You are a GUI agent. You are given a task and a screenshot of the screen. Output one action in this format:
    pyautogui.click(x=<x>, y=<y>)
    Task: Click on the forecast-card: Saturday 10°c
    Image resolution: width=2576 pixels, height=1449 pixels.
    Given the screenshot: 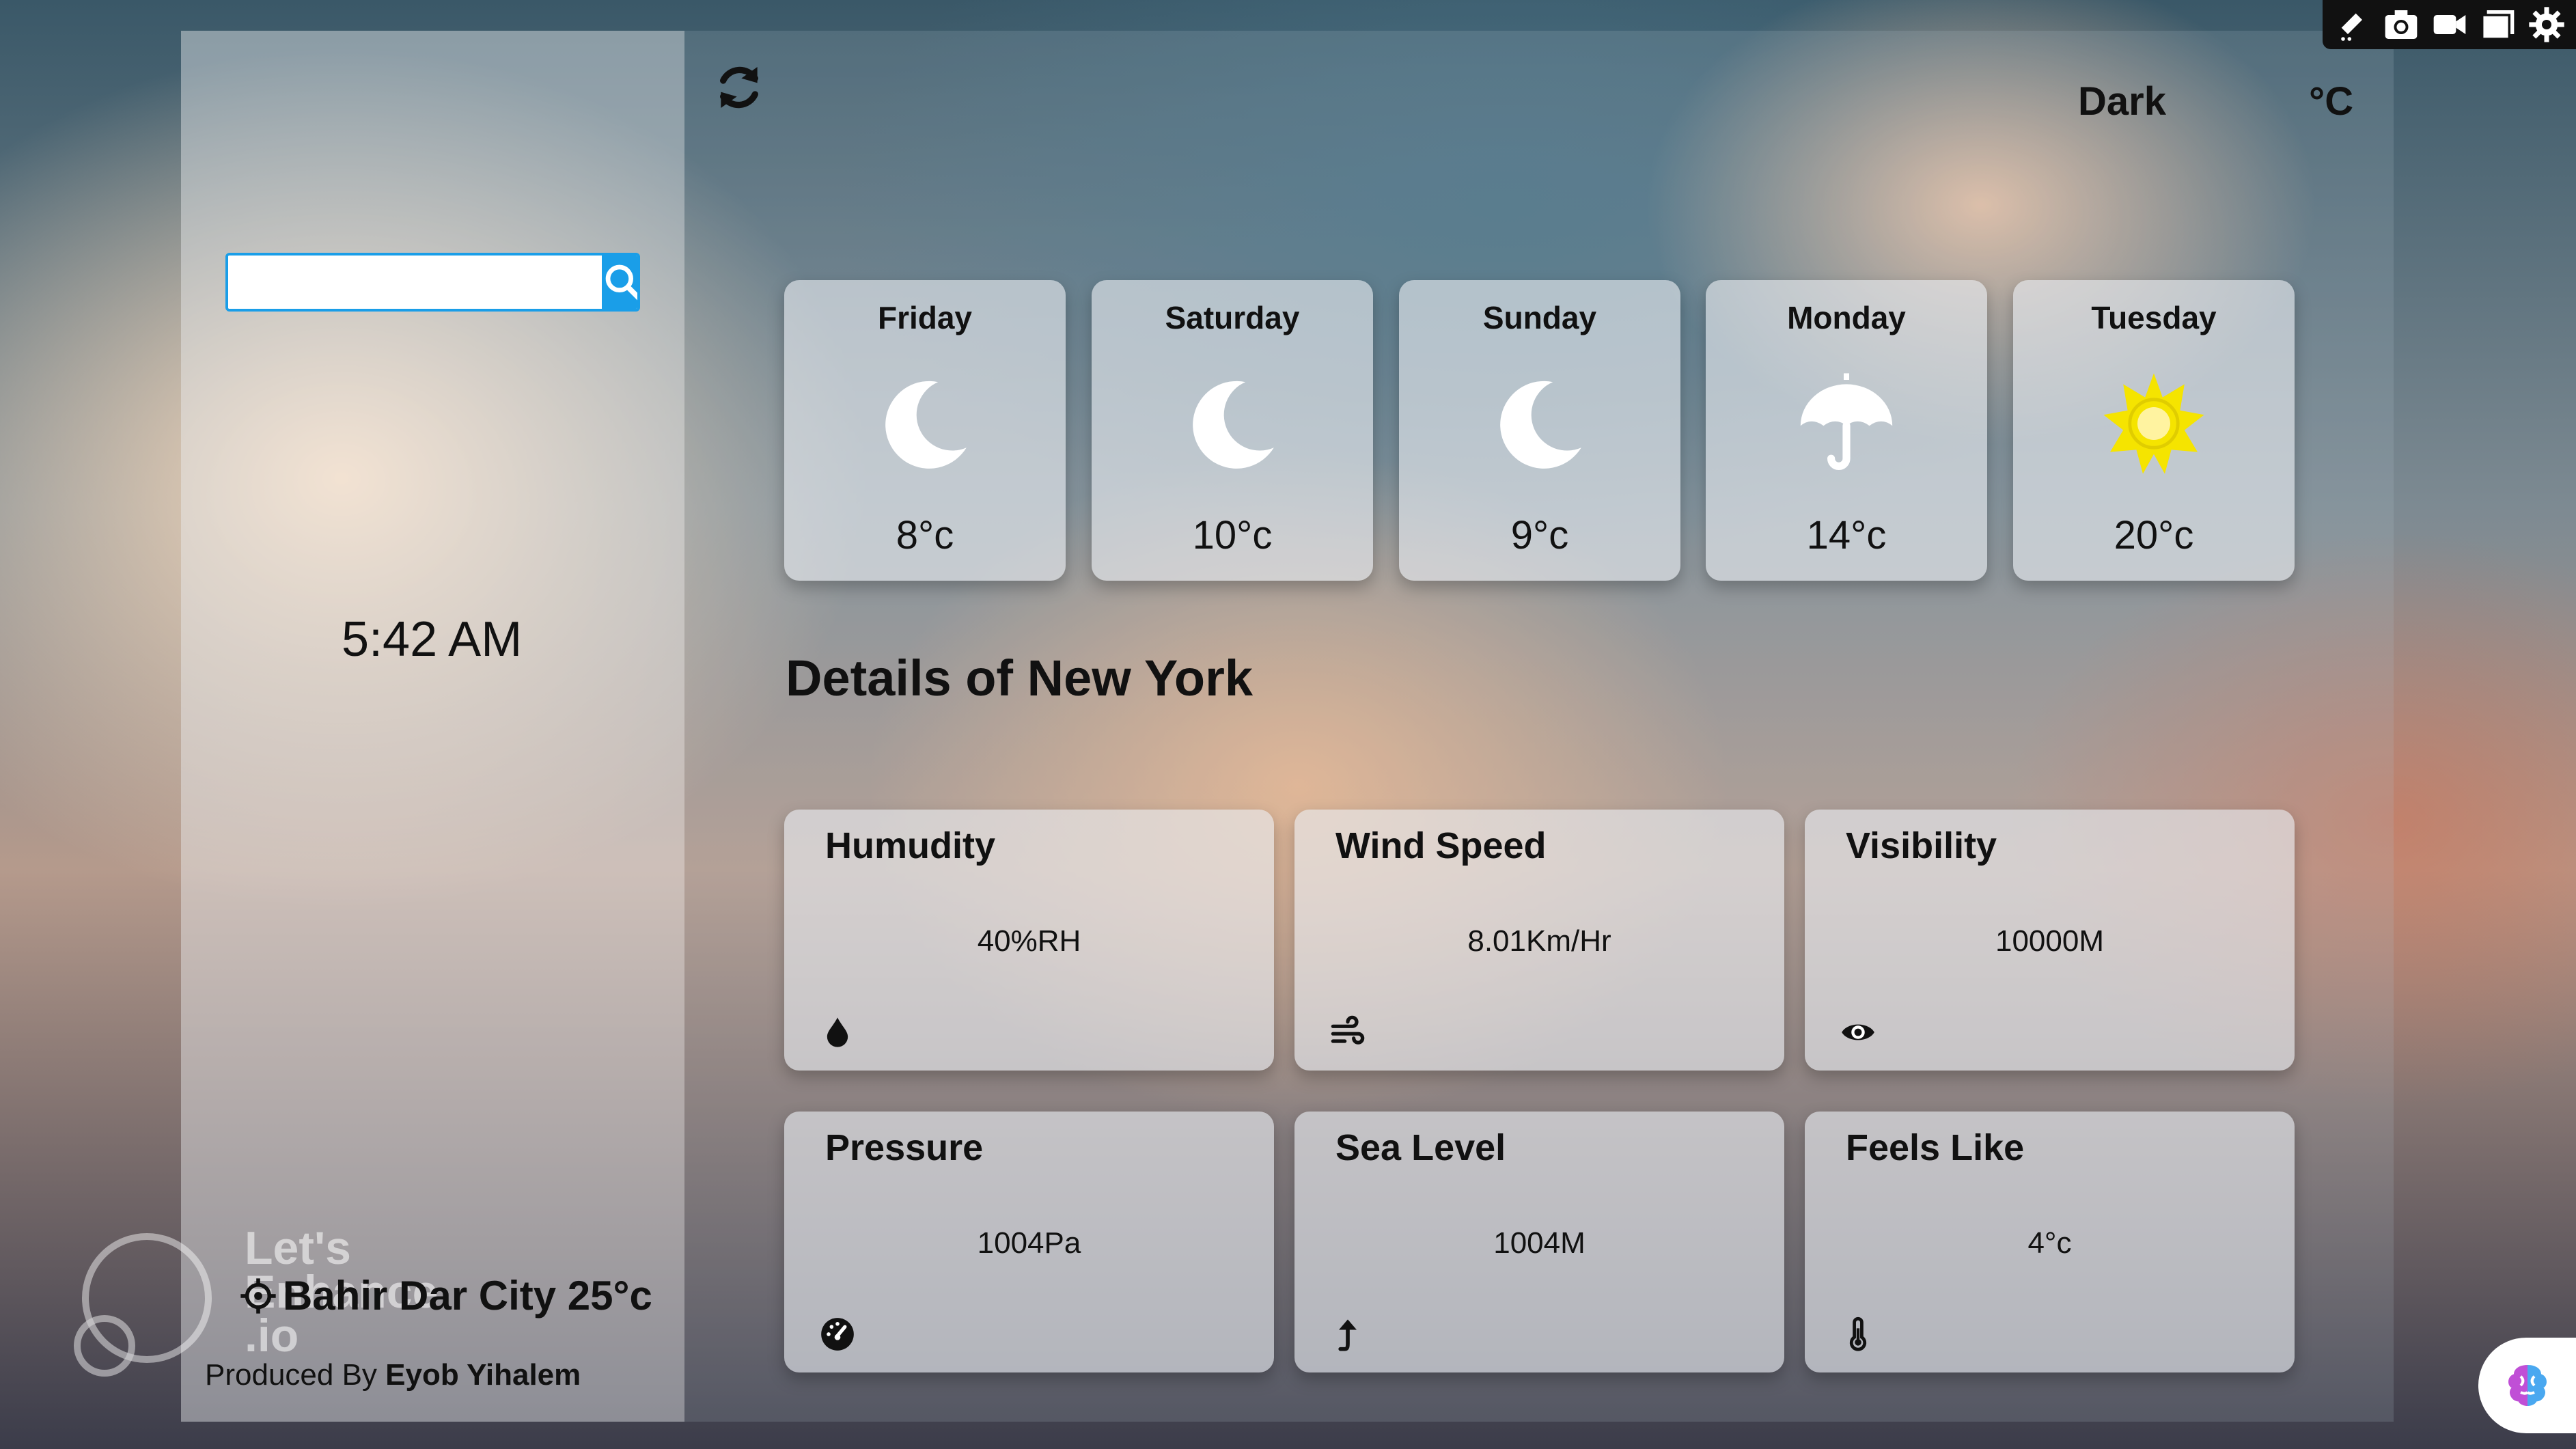 What is the action you would take?
    pyautogui.click(x=1232, y=431)
    